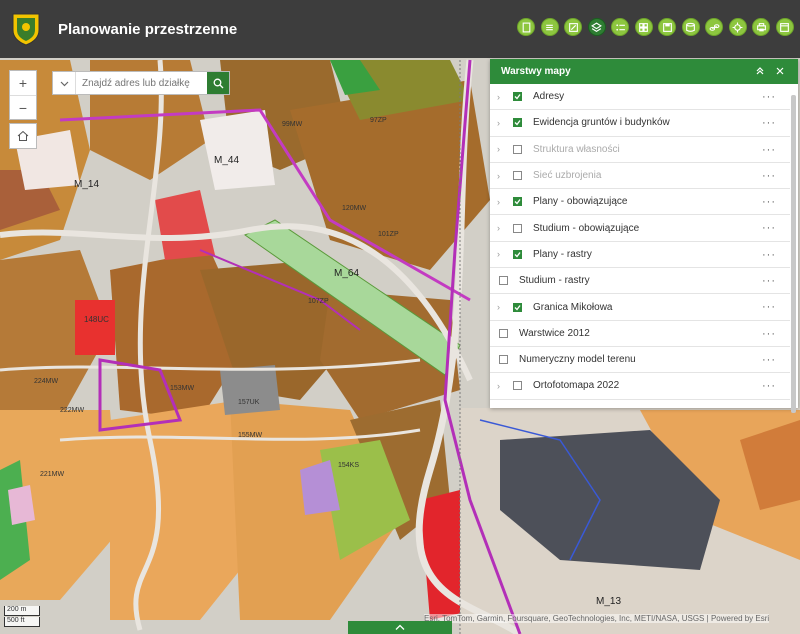 Image resolution: width=800 pixels, height=634 pixels. I want to click on layer-row: › Ewidencja gruntów i budynków ···, so click(640, 123).